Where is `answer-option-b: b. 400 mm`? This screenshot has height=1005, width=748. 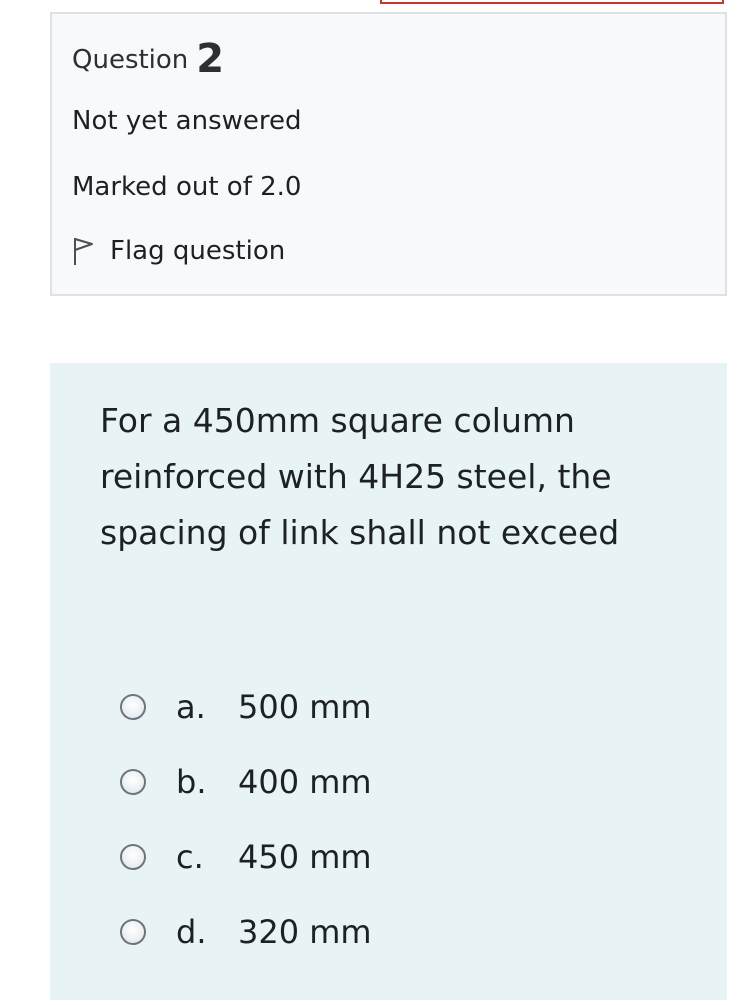 answer-option-b: b. 400 mm is located at coordinates (246, 781).